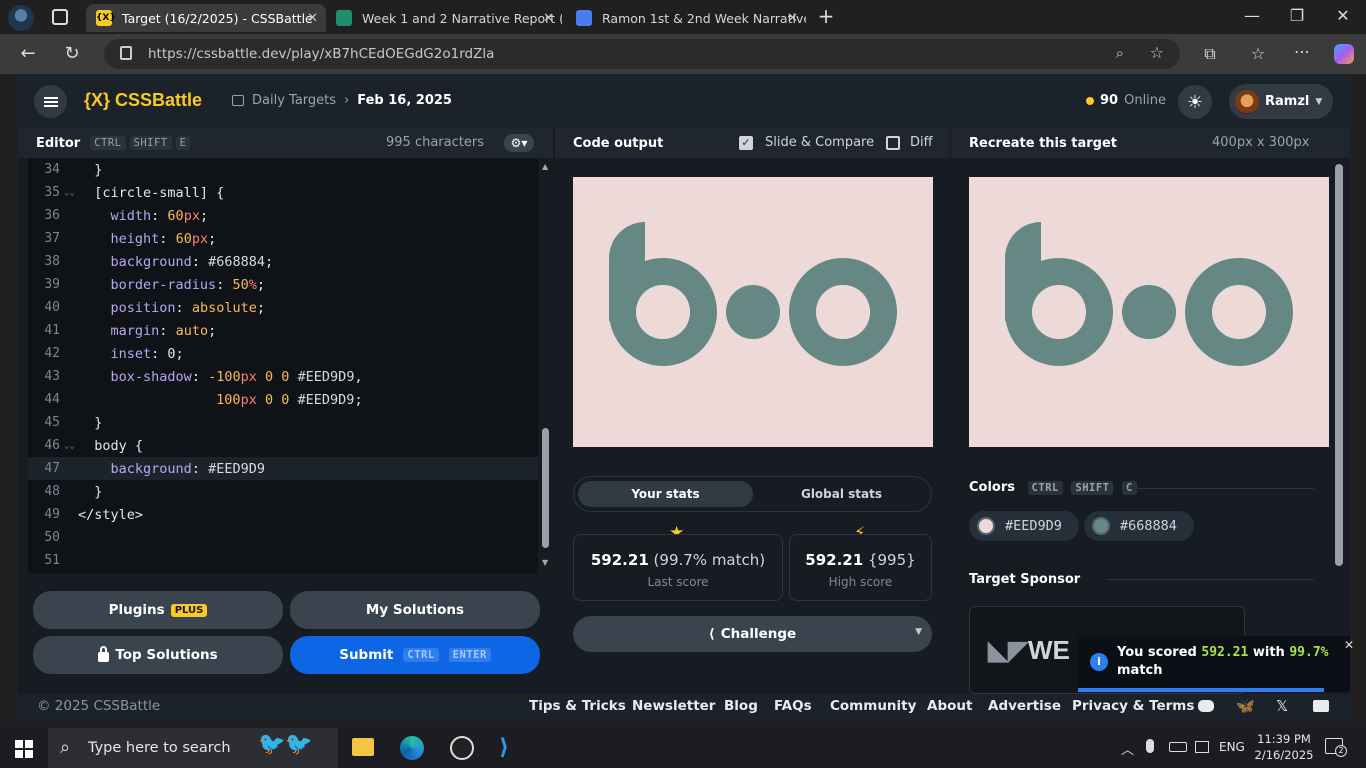 This screenshot has height=768, width=1366. I want to click on code-line: 40 position: absolute;, so click(283, 307).